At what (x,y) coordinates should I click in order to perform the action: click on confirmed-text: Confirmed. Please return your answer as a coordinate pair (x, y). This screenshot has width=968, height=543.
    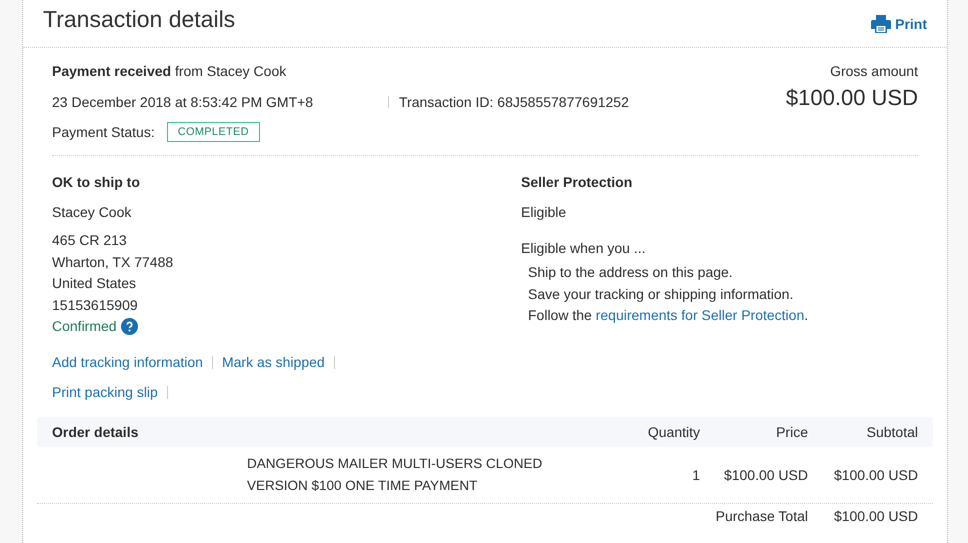
    Looking at the image, I should click on (84, 326).